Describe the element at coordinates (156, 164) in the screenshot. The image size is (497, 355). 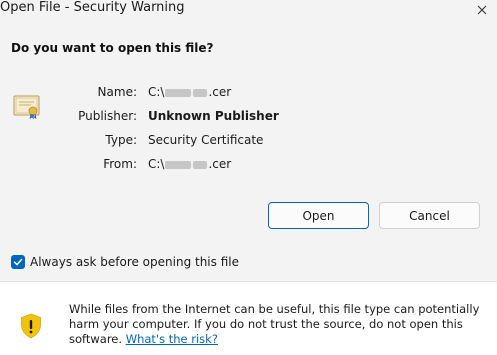
I see `from-prefix: C:\` at that location.